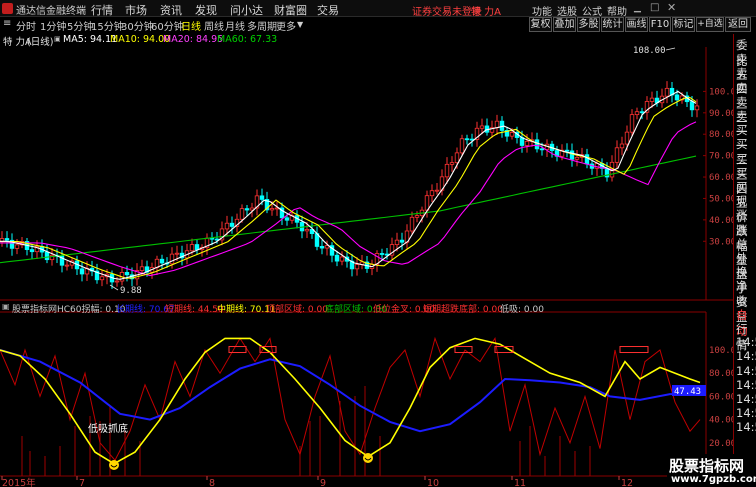 This screenshot has height=487, width=756. Describe the element at coordinates (297, 310) in the screenshot. I see `top-zone-value: 顶部区域: 0.00` at that location.